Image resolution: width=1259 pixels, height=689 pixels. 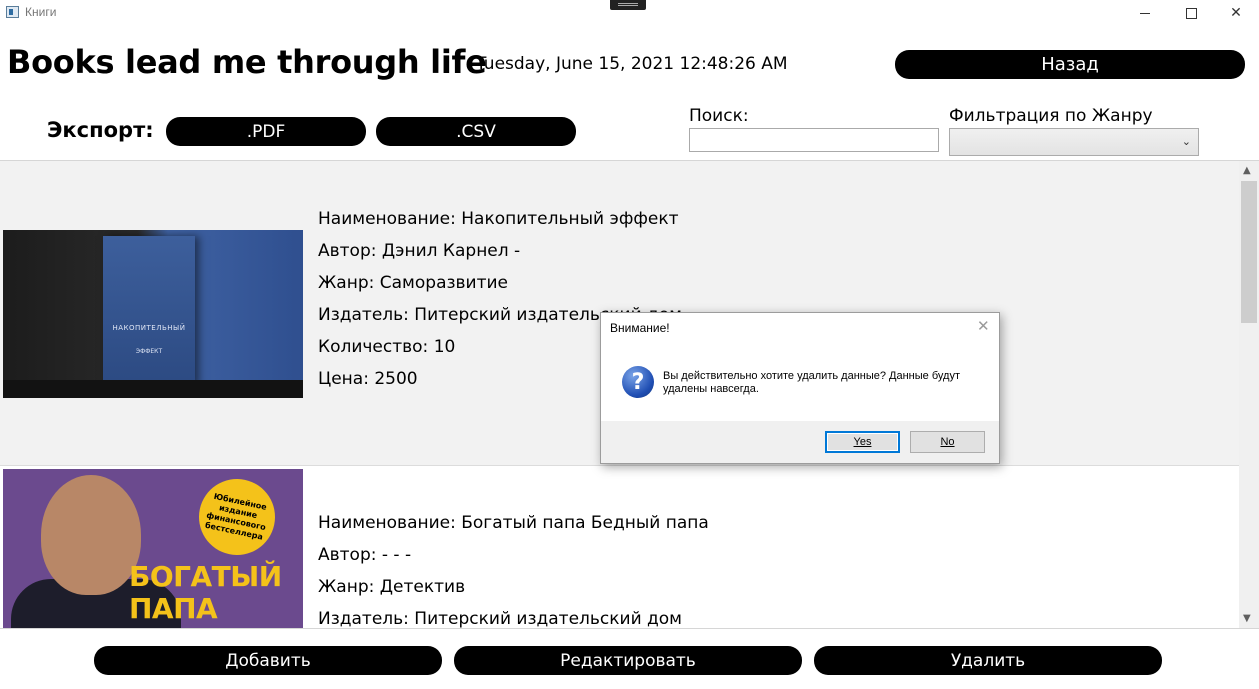 I want to click on export-pdf-button: .PDF, so click(x=266, y=131).